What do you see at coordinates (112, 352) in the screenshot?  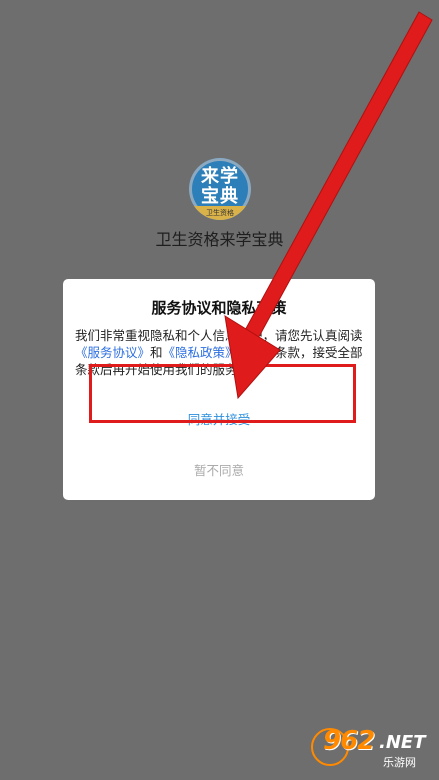 I see `service-agreement-link: 《服务协议》` at bounding box center [112, 352].